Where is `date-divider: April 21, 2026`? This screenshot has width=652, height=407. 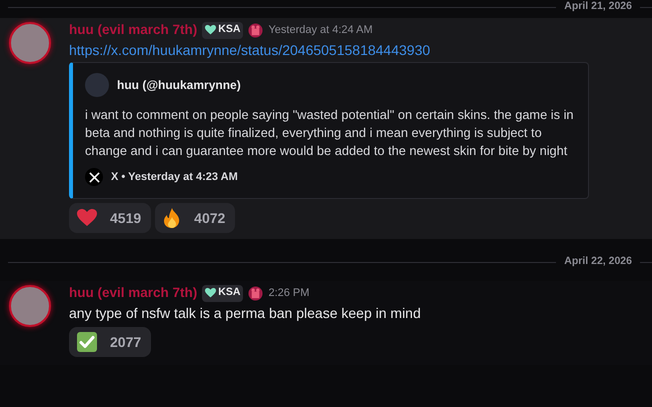
date-divider: April 21, 2026 is located at coordinates (598, 7).